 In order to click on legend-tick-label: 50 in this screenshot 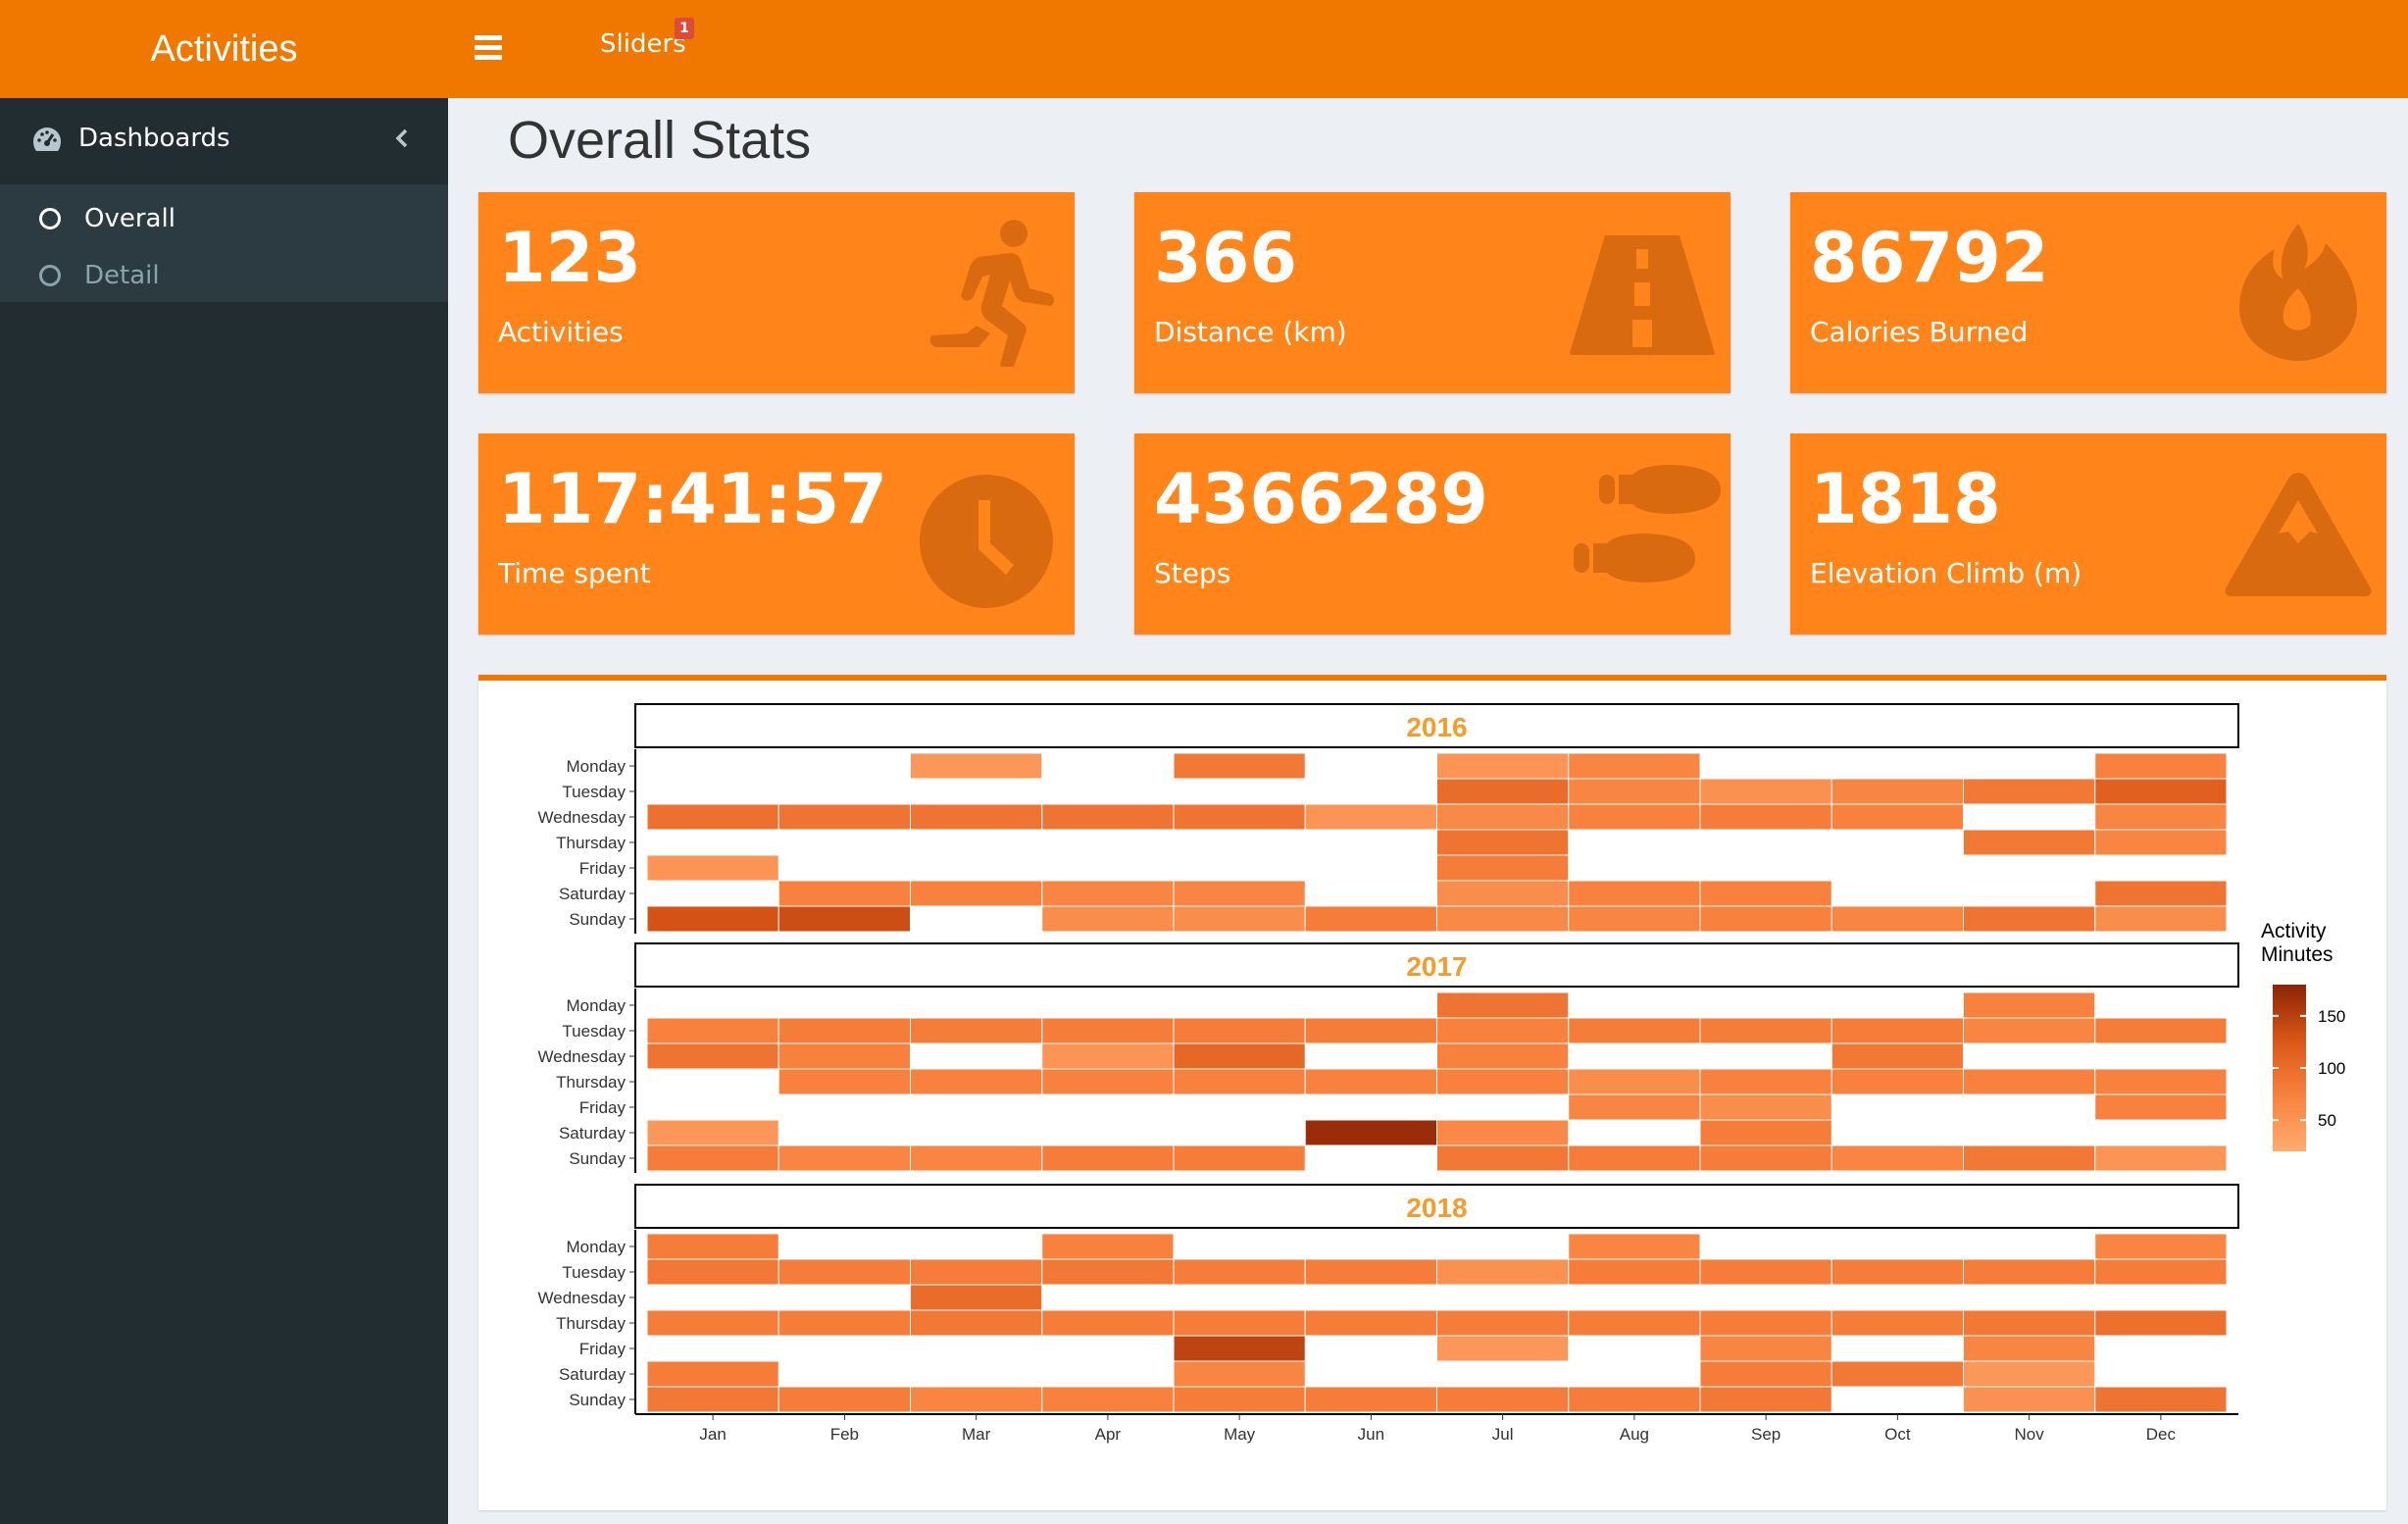, I will do `click(2327, 1120)`.